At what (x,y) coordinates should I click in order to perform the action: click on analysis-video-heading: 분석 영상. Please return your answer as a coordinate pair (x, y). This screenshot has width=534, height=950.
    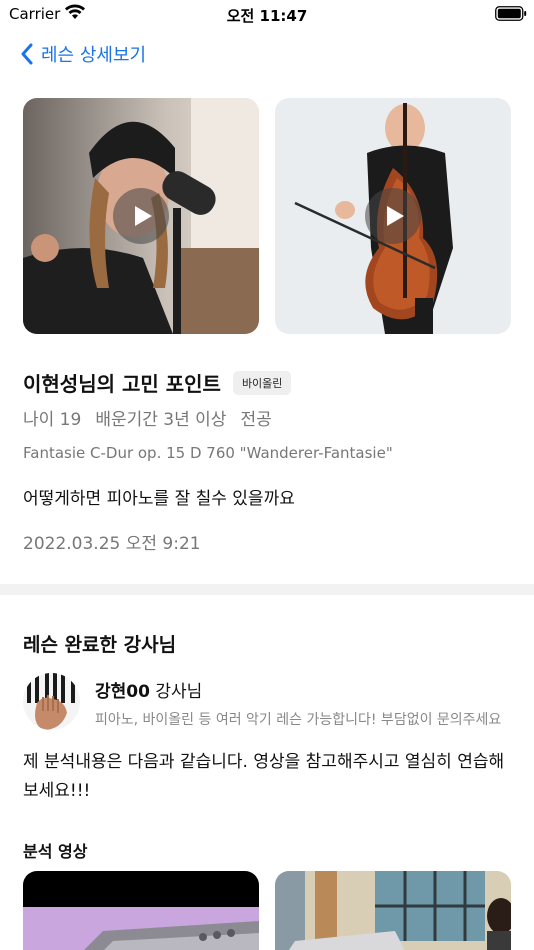
    Looking at the image, I should click on (55, 851).